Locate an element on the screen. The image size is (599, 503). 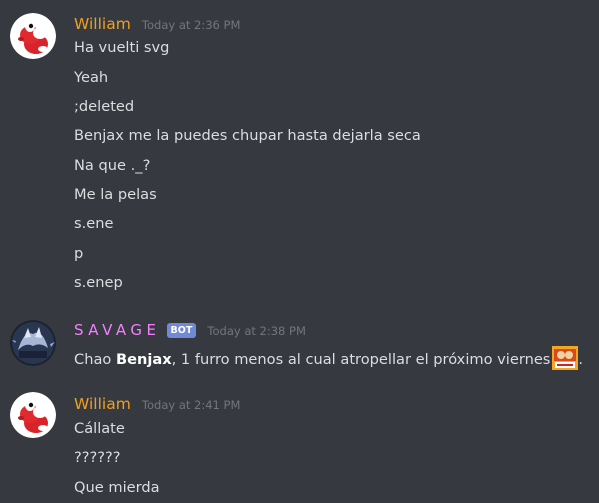
mention-bold: Benjax is located at coordinates (143, 359).